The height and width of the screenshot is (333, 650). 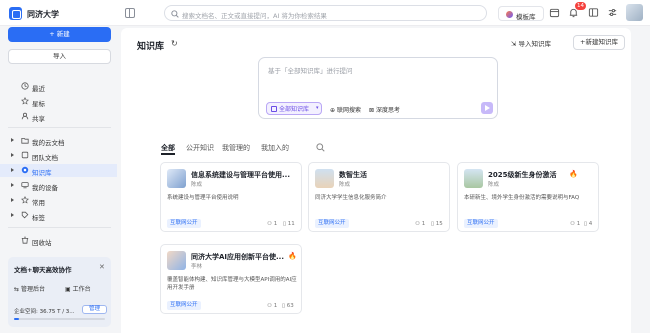 What do you see at coordinates (521, 13) in the screenshot?
I see `template-library-button: 模板库` at bounding box center [521, 13].